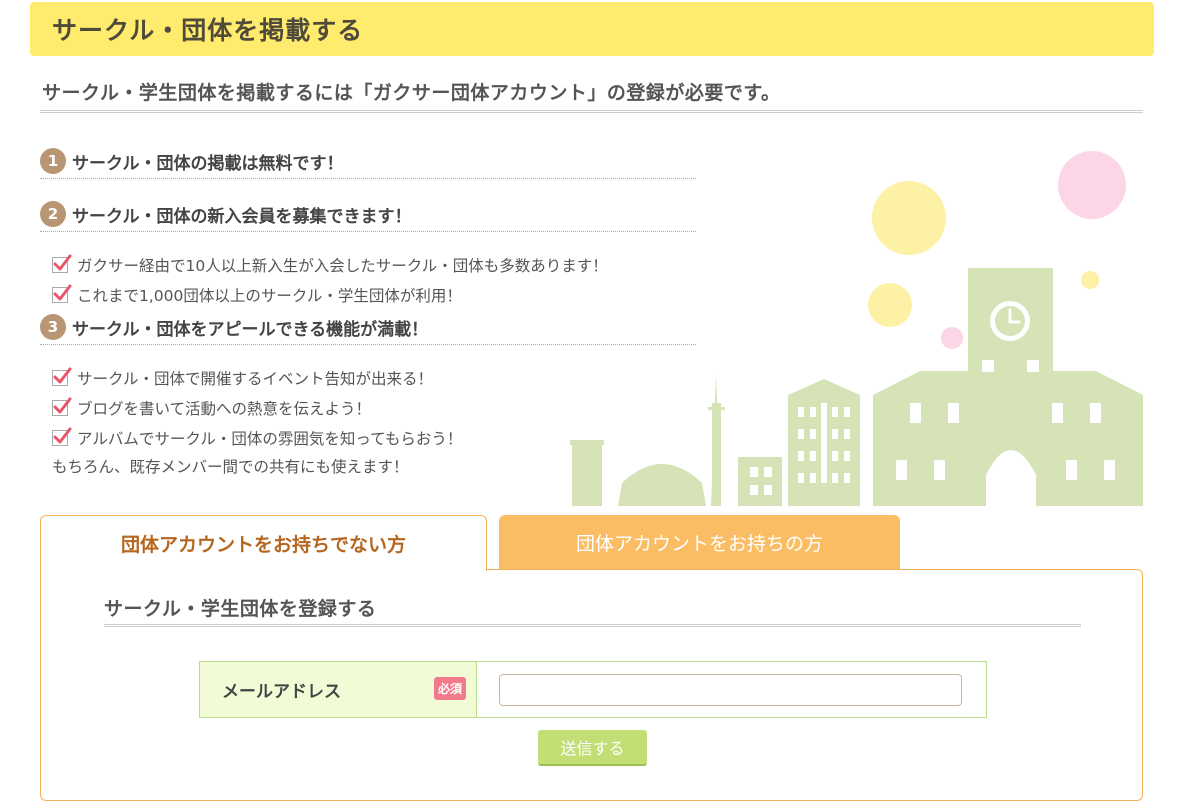 The image size is (1200, 811). I want to click on number-badge-2: 2, so click(53, 214).